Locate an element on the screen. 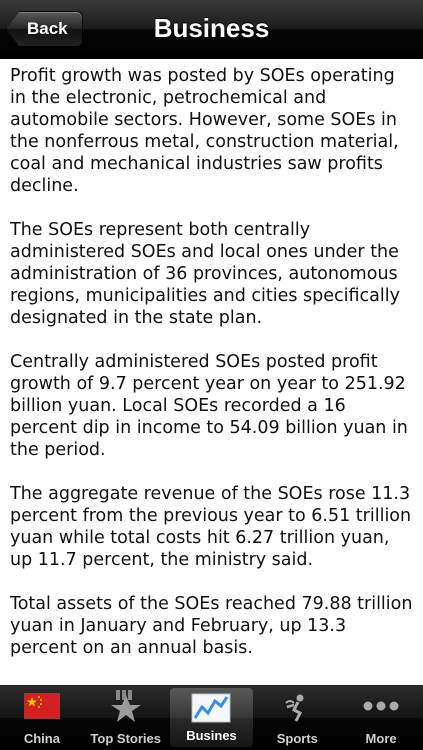 The width and height of the screenshot is (423, 750). sports-icon is located at coordinates (294, 708).